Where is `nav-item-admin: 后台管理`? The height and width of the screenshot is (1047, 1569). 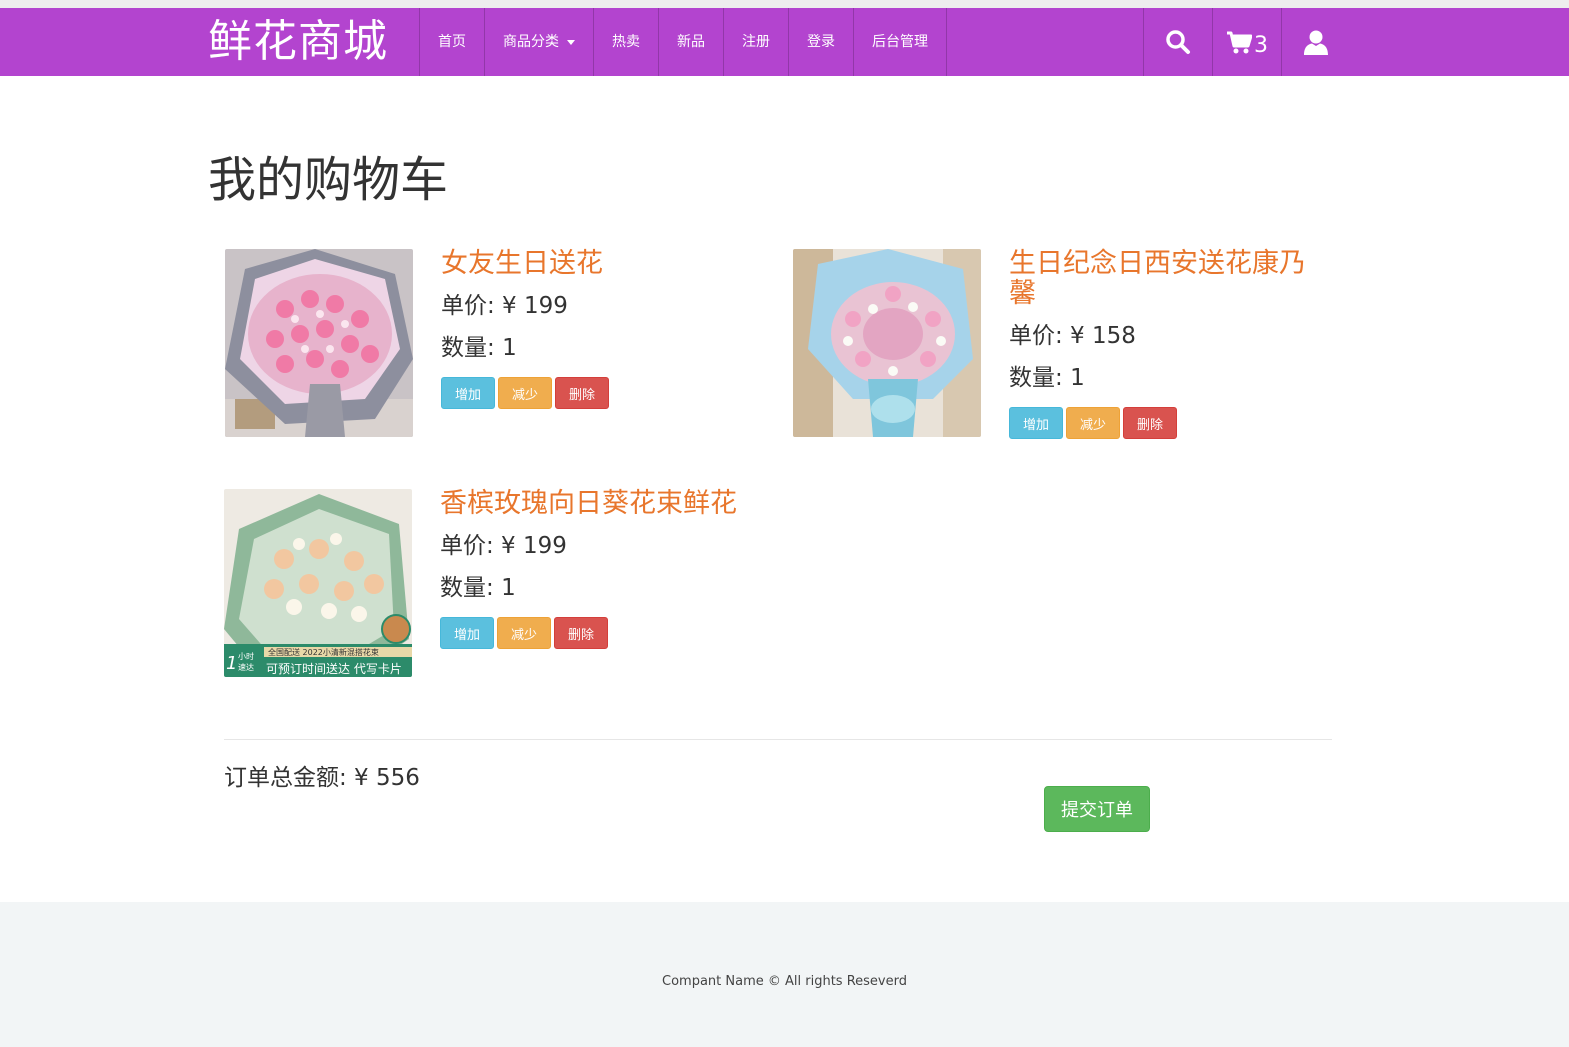 nav-item-admin: 后台管理 is located at coordinates (900, 42).